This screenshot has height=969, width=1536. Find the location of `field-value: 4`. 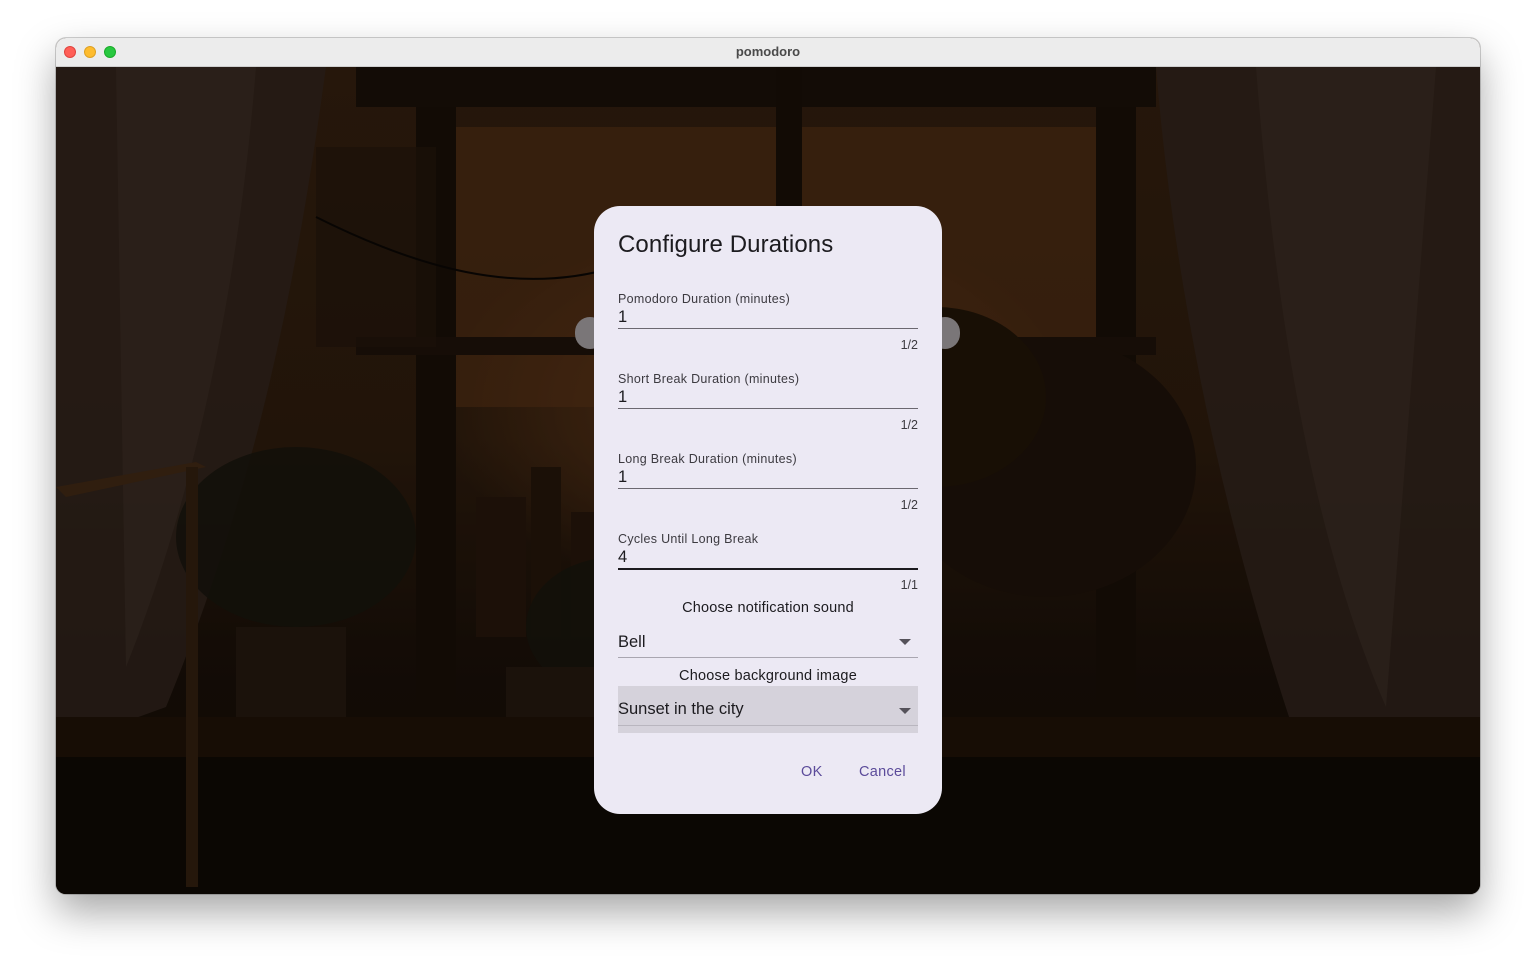

field-value: 4 is located at coordinates (768, 557).